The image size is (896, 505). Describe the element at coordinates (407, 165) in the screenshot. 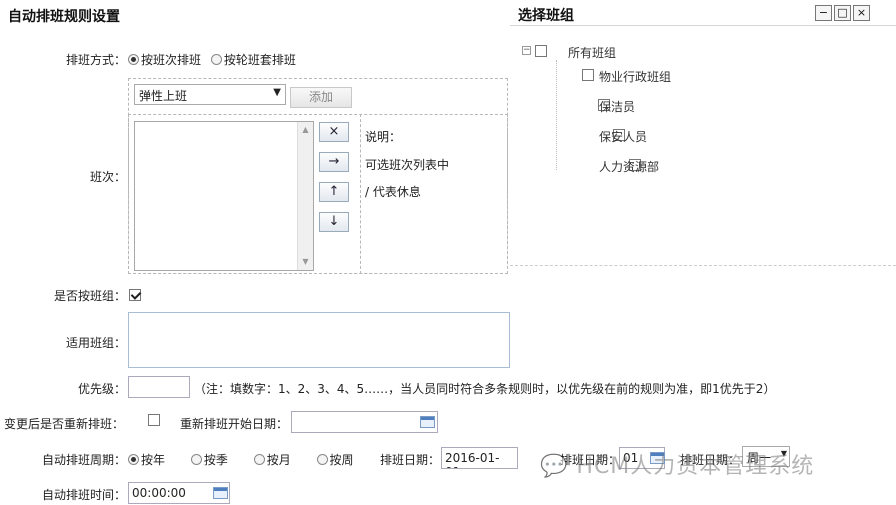

I see `note-line-1: 可选班次列表中` at that location.